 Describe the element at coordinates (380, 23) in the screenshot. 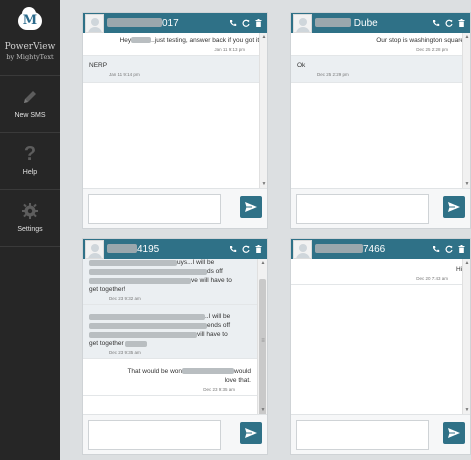

I see `conversation-header: Dube` at that location.